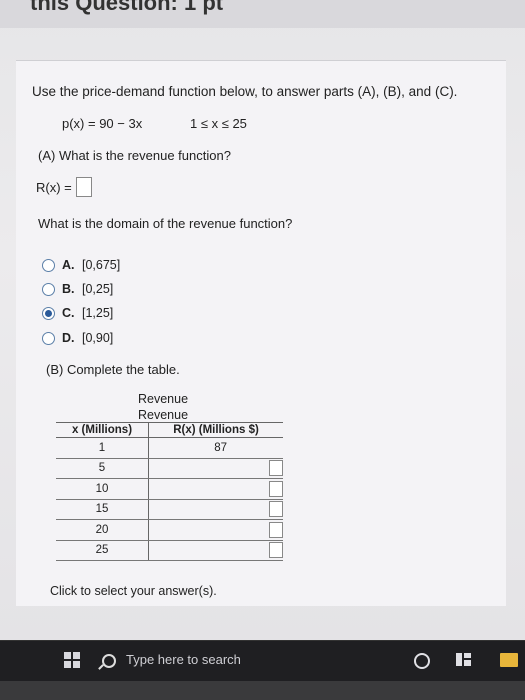 The height and width of the screenshot is (700, 525). I want to click on cell-x: 25, so click(102, 550).